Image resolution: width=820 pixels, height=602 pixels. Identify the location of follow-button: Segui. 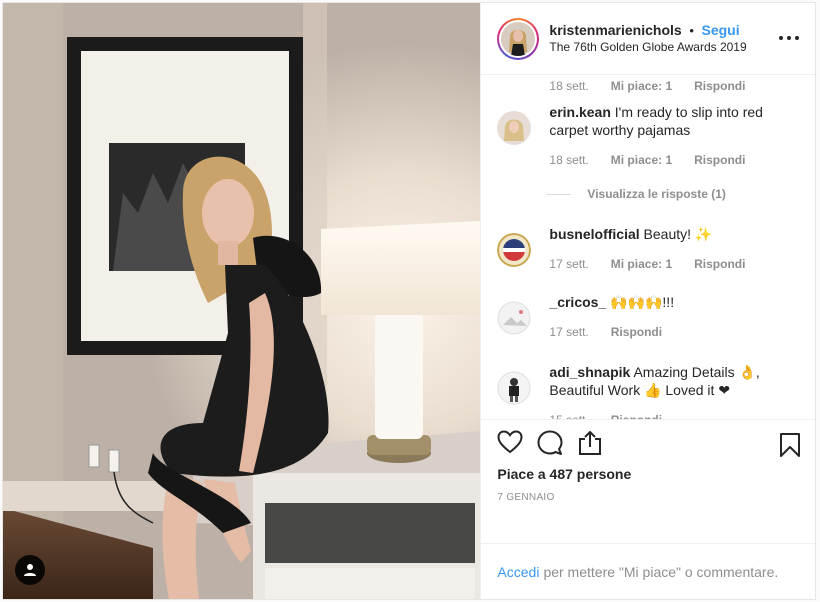
(721, 30).